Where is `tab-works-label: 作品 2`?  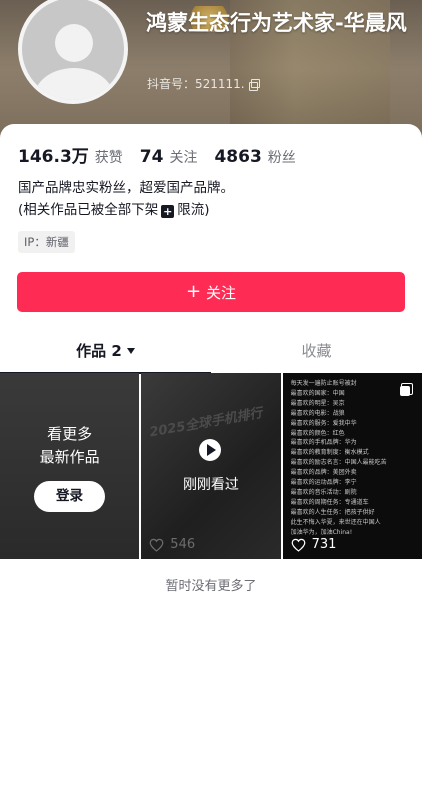
tab-works-label: 作品 2 is located at coordinates (99, 351).